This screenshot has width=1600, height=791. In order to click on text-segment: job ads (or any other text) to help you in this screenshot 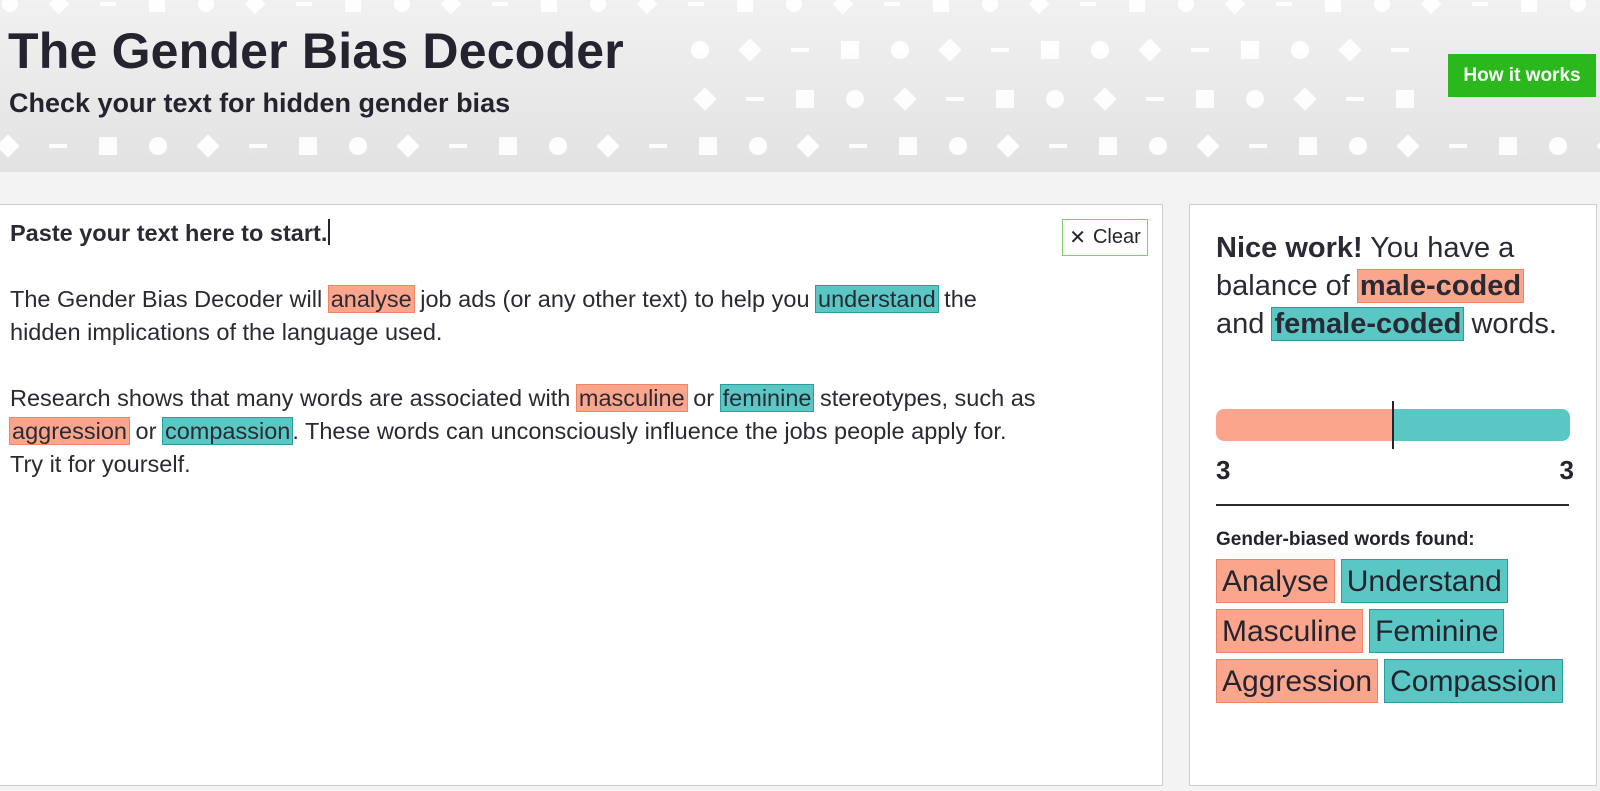, I will do `click(615, 299)`.